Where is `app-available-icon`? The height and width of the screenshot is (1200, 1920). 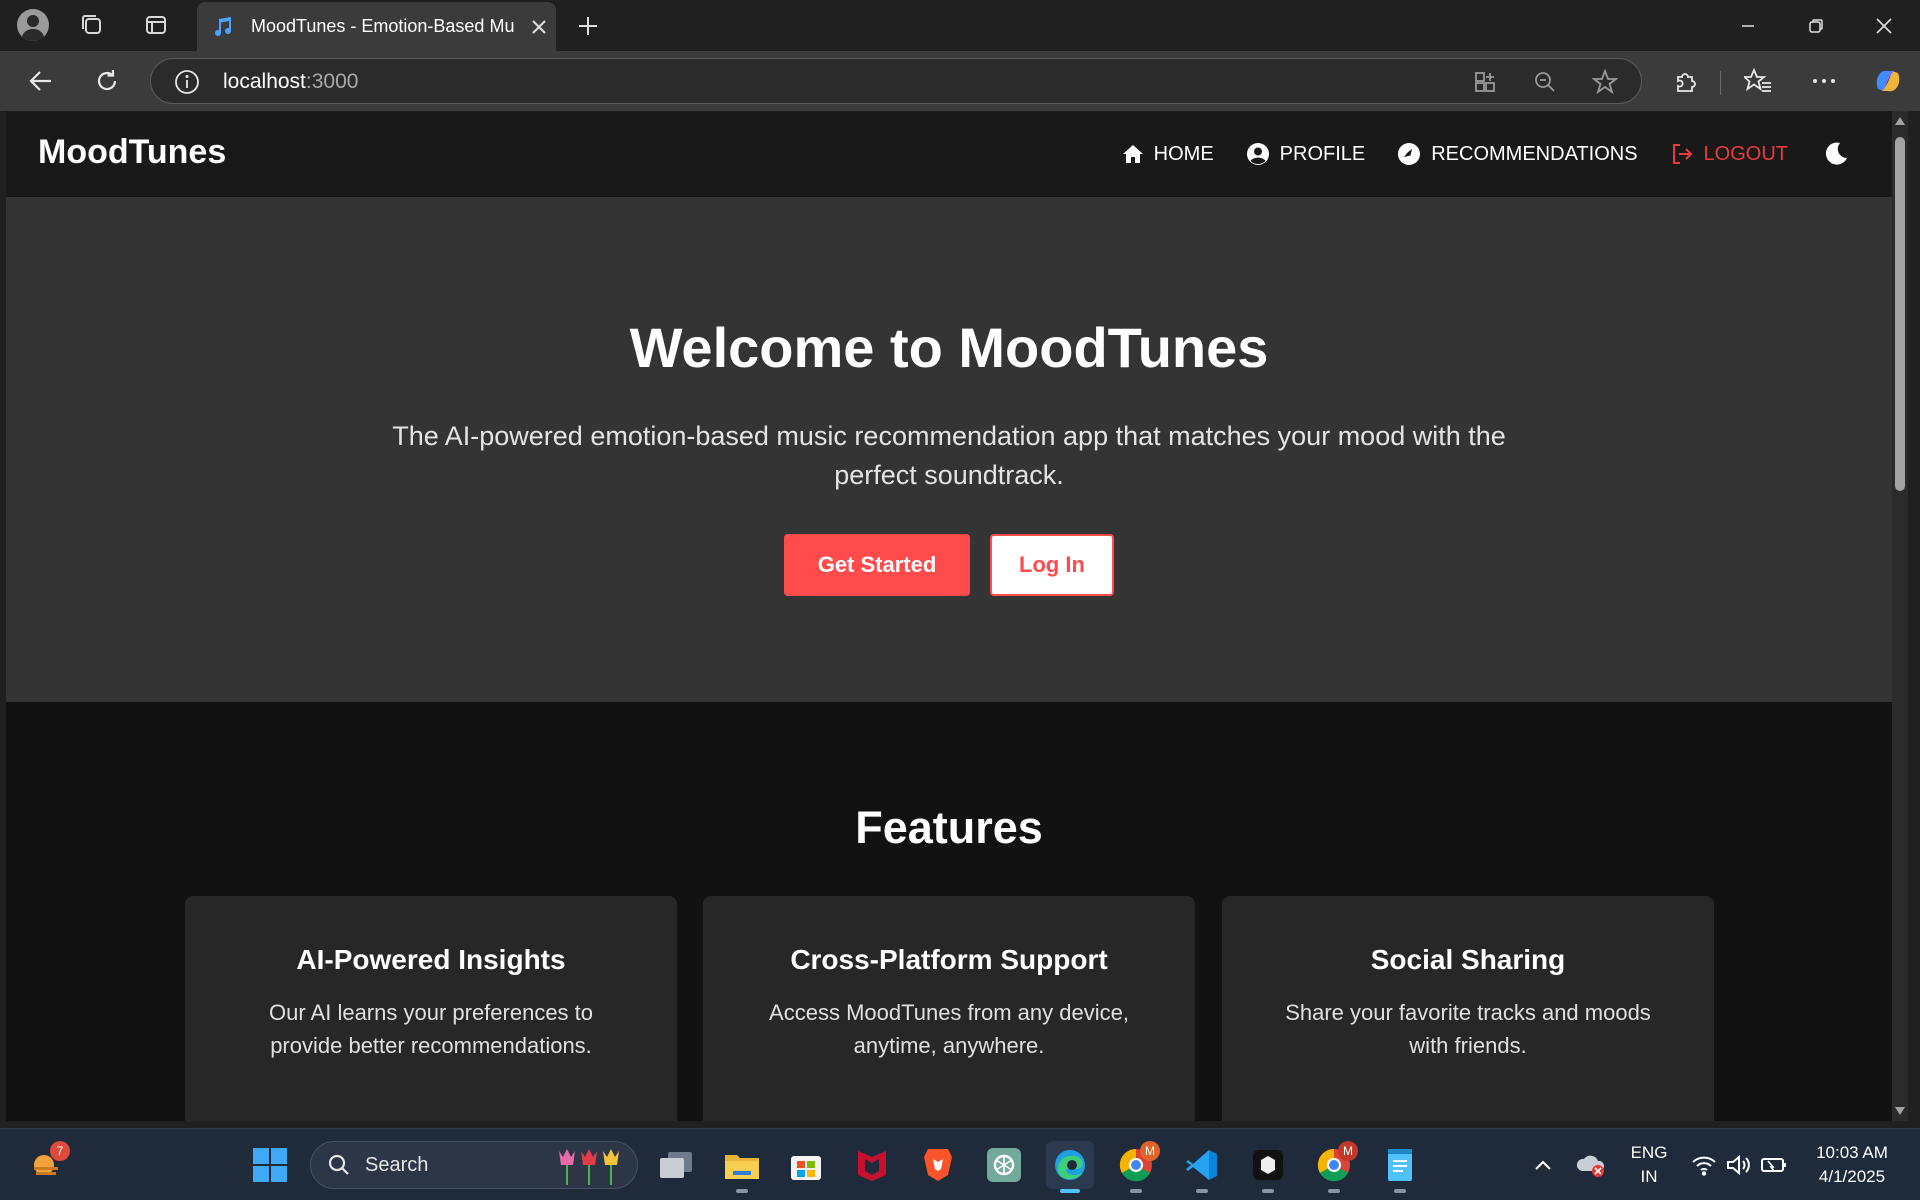 app-available-icon is located at coordinates (1485, 82).